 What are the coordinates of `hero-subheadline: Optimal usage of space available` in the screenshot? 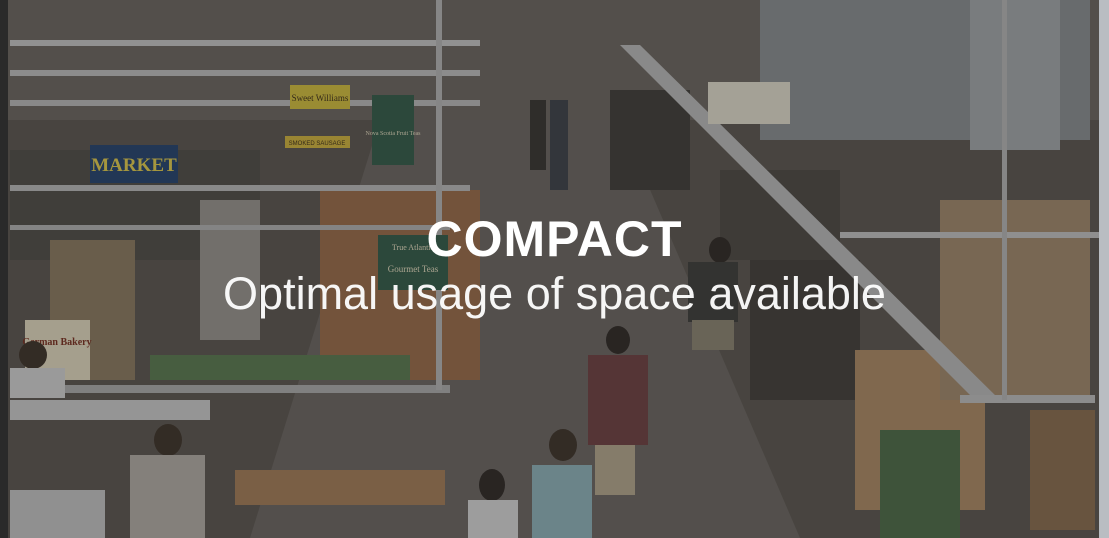 It's located at (554, 293).